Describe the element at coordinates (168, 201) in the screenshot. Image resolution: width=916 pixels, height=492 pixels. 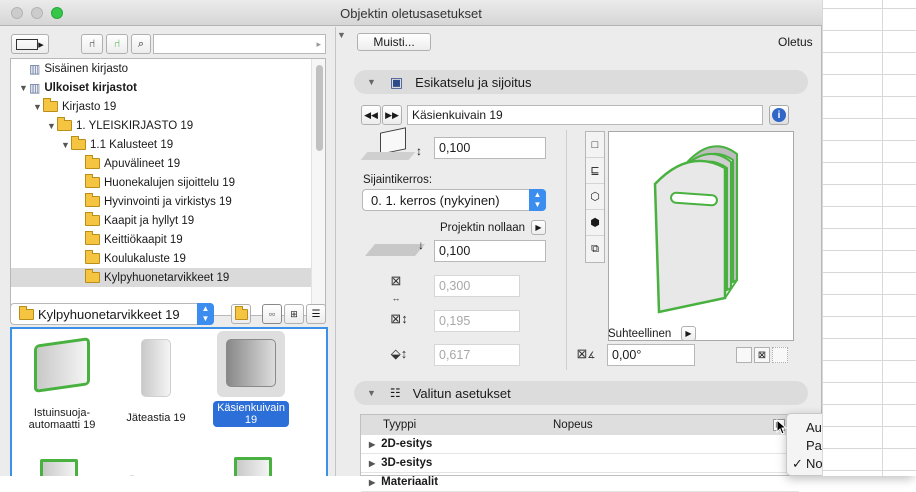
I see `tree-item-label: Hyvinvointi ja virkistys 19` at that location.